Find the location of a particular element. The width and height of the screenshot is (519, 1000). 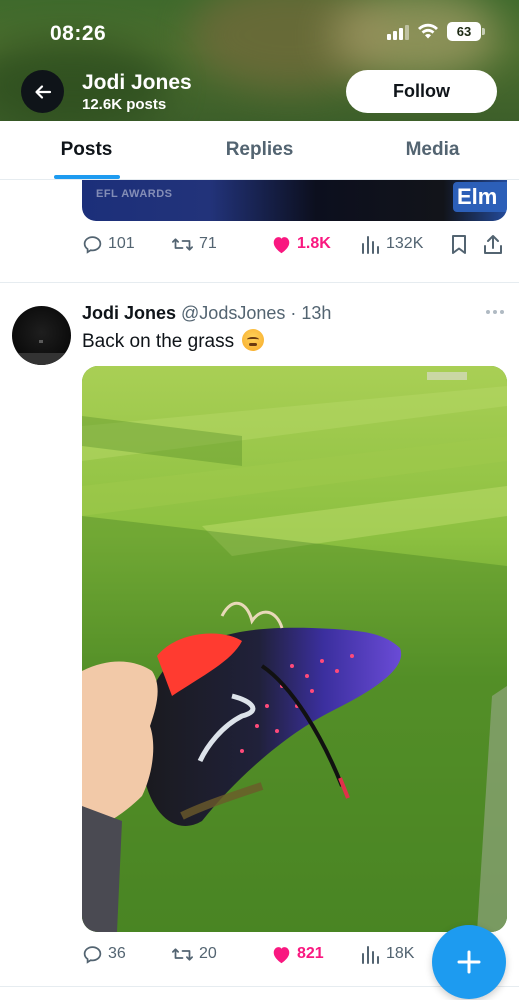

views-button: 132K is located at coordinates (405, 244).